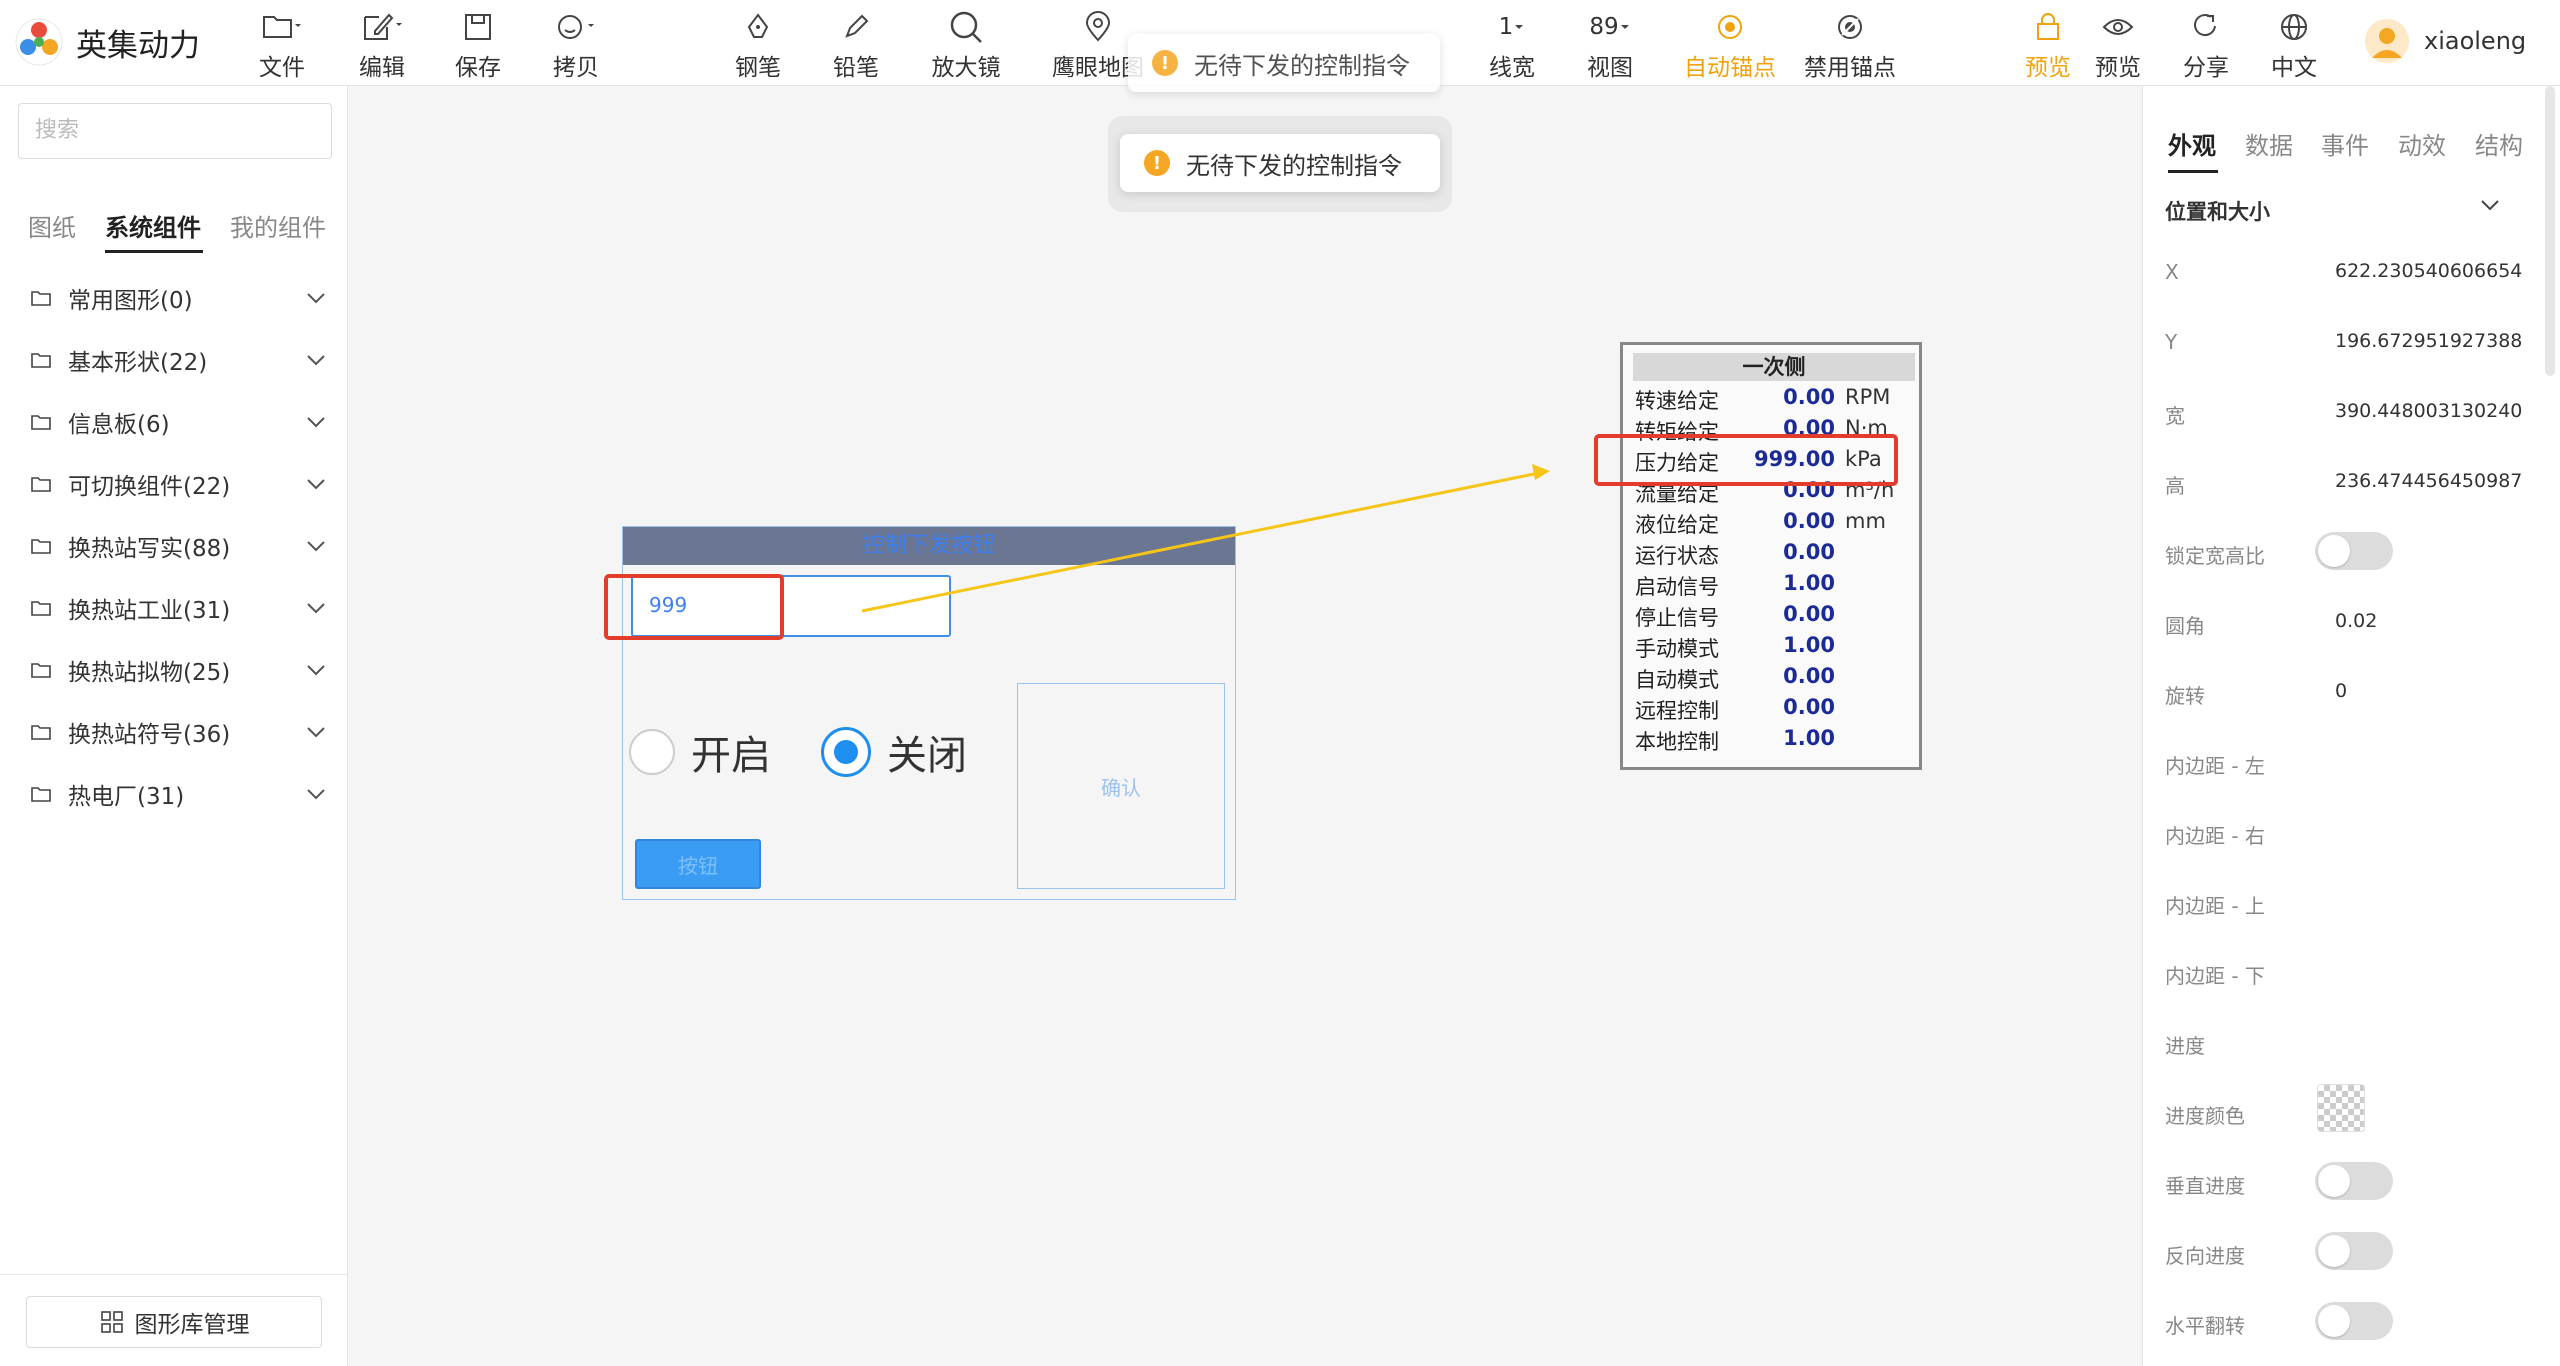  Describe the element at coordinates (2215, 556) in the screenshot. I see `prop-label: 锁定宽高比` at that location.